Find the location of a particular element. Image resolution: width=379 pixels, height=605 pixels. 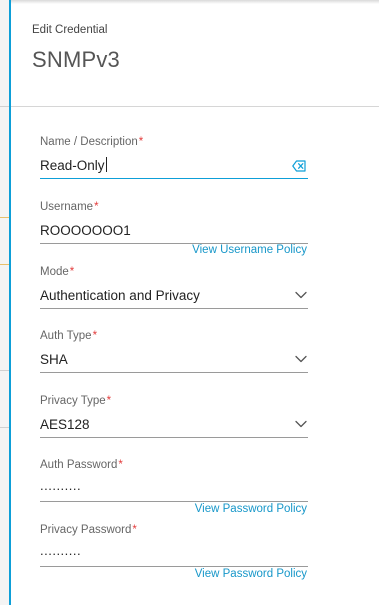

username-field: Username* ROOOOOOO1 is located at coordinates (174, 222).